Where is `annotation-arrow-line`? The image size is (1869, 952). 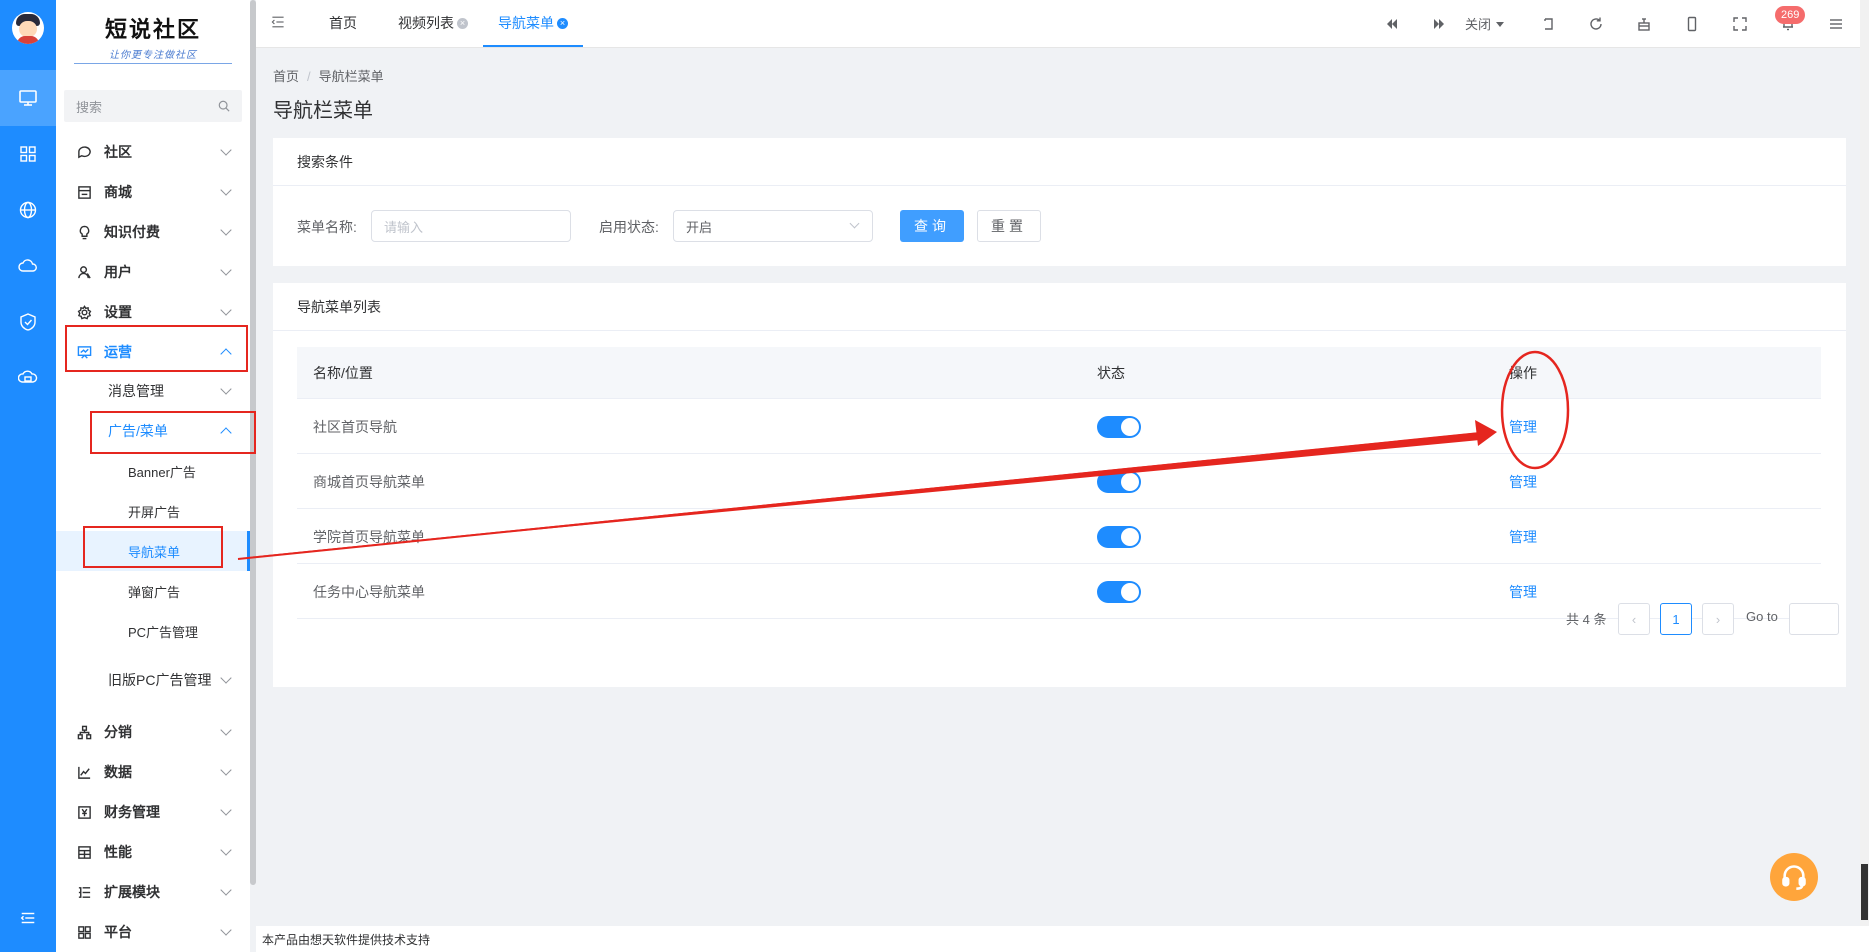
annotation-arrow-line is located at coordinates (860, 496).